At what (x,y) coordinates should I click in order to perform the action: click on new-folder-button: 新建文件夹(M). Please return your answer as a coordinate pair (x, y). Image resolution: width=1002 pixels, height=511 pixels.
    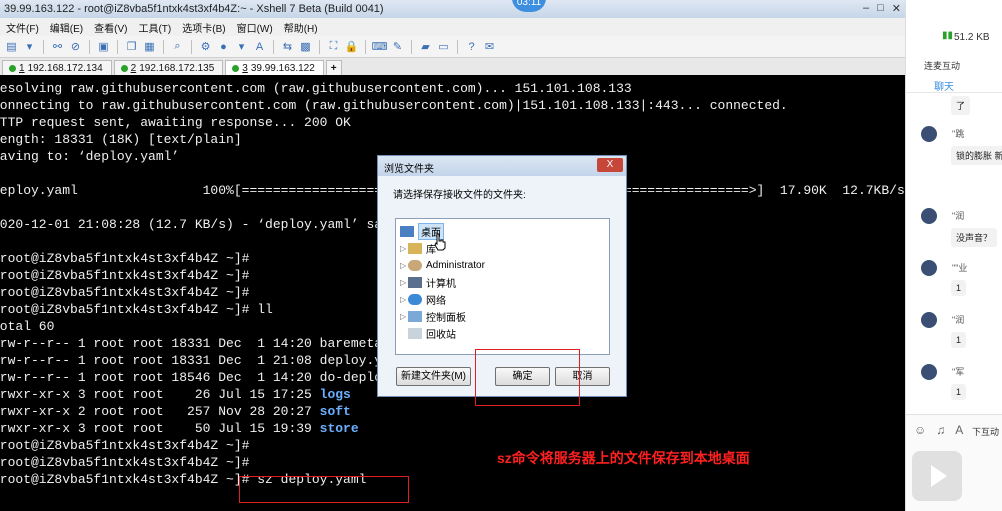
    Looking at the image, I should click on (433, 376).